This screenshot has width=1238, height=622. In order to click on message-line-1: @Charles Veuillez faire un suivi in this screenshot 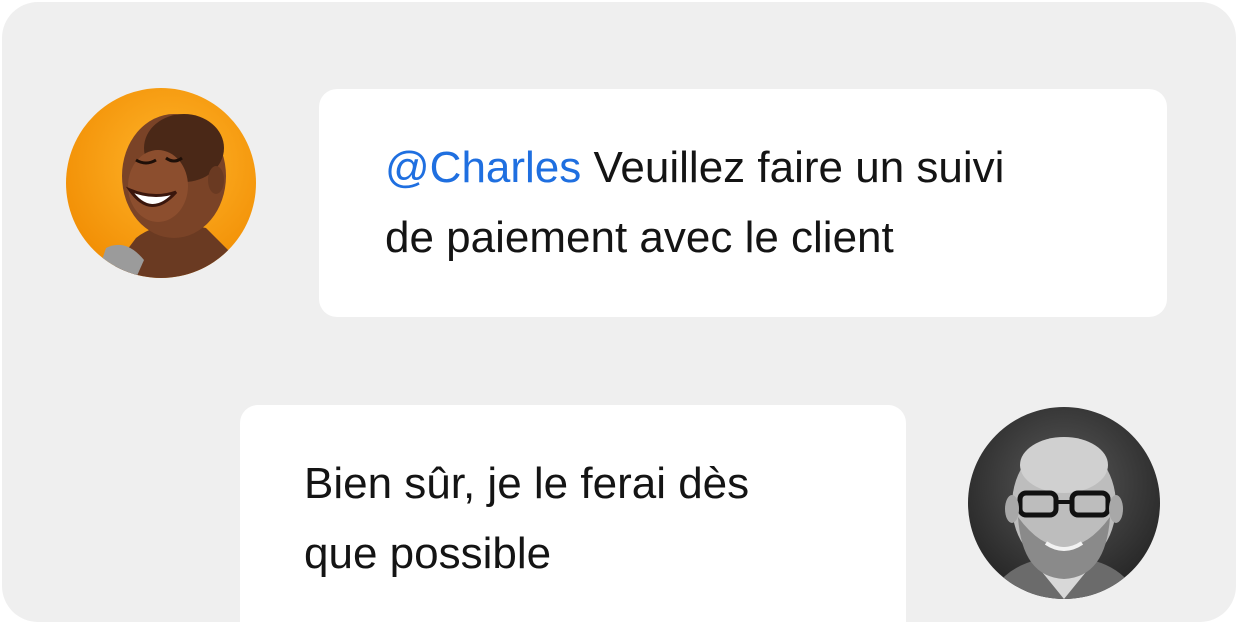, I will do `click(756, 168)`.